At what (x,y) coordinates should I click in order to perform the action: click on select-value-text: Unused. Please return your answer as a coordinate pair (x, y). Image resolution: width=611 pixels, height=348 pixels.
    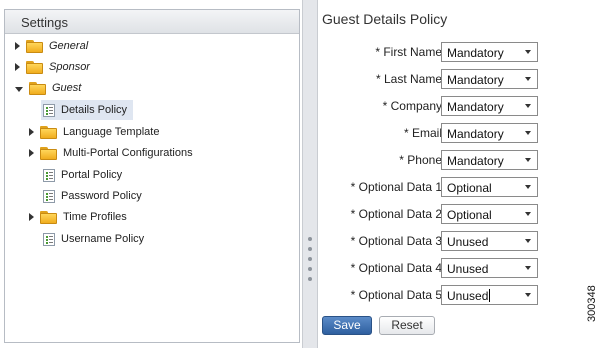
    Looking at the image, I should click on (468, 296).